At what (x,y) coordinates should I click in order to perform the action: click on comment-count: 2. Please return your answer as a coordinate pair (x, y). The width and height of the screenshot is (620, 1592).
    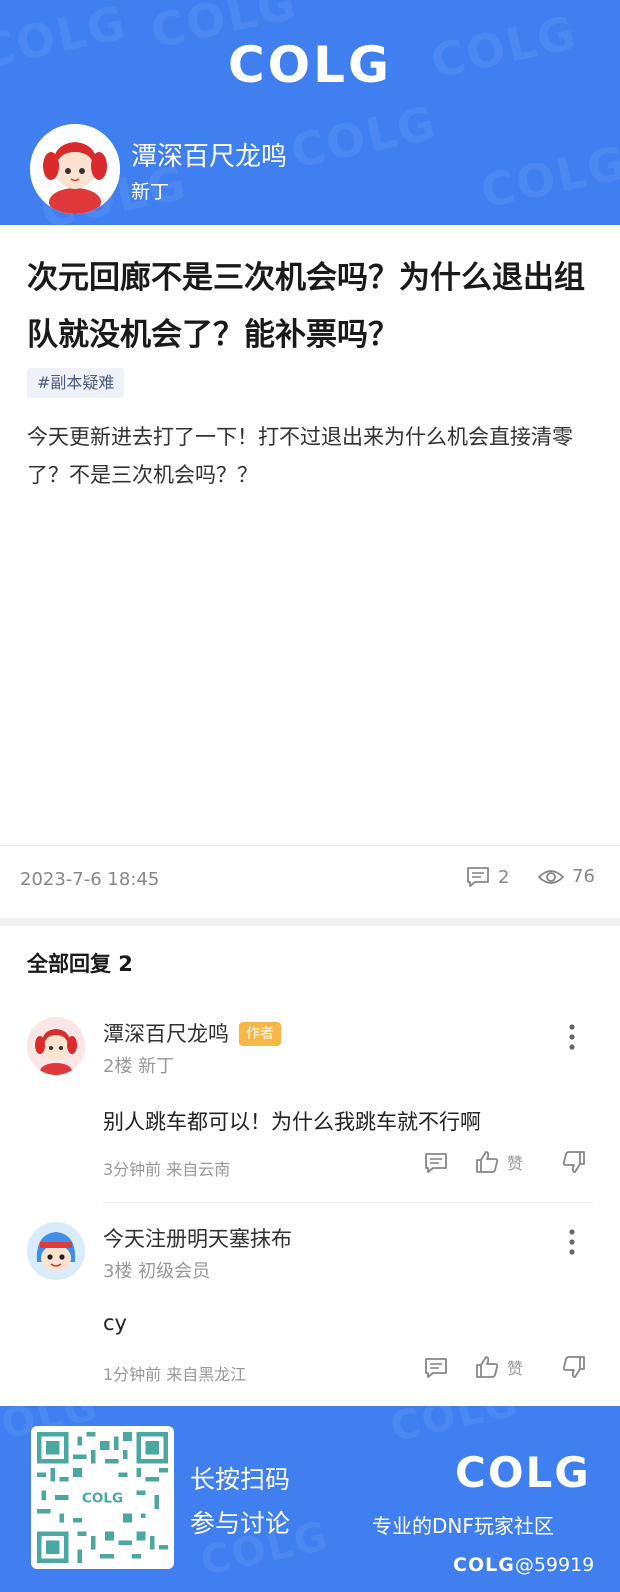
    Looking at the image, I should click on (487, 877).